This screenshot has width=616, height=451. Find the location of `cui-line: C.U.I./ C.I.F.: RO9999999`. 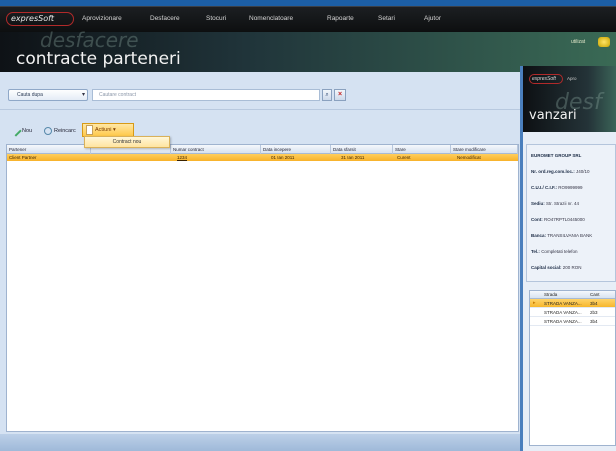

cui-line: C.U.I./ C.I.F.: RO9999999 is located at coordinates (573, 187).